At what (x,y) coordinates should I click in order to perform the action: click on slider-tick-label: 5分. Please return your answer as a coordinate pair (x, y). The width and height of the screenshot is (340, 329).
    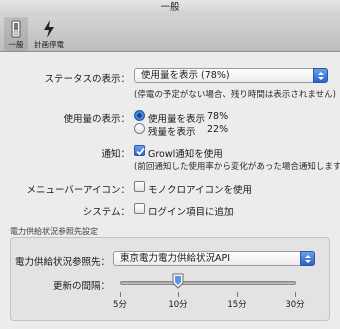
    Looking at the image, I should click on (120, 305).